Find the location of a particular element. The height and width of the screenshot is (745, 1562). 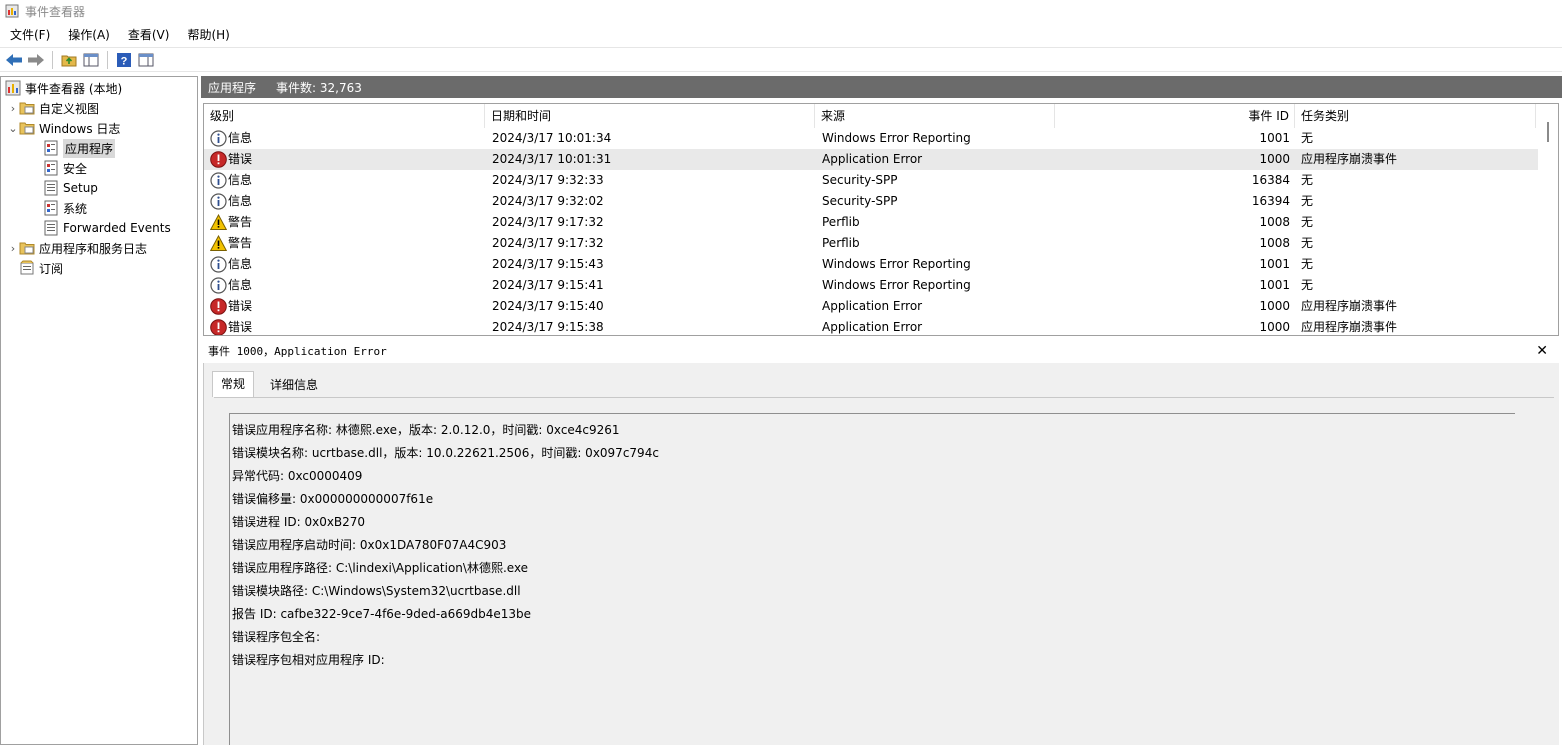

scrollbar-thumb is located at coordinates (1548, 132).